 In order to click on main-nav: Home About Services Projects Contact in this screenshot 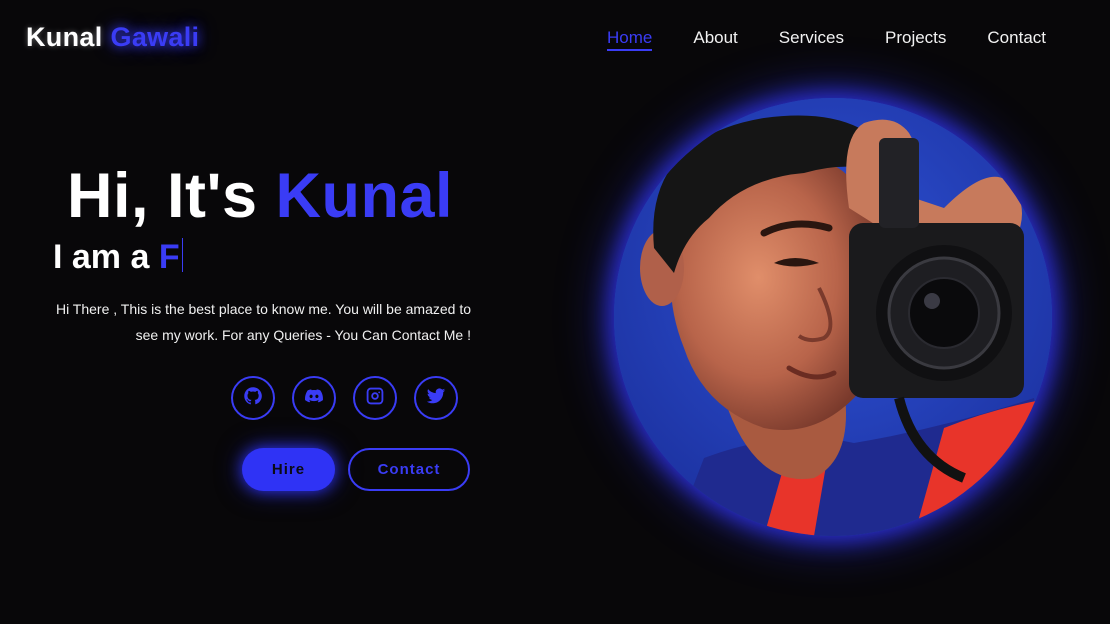, I will do `click(847, 39)`.